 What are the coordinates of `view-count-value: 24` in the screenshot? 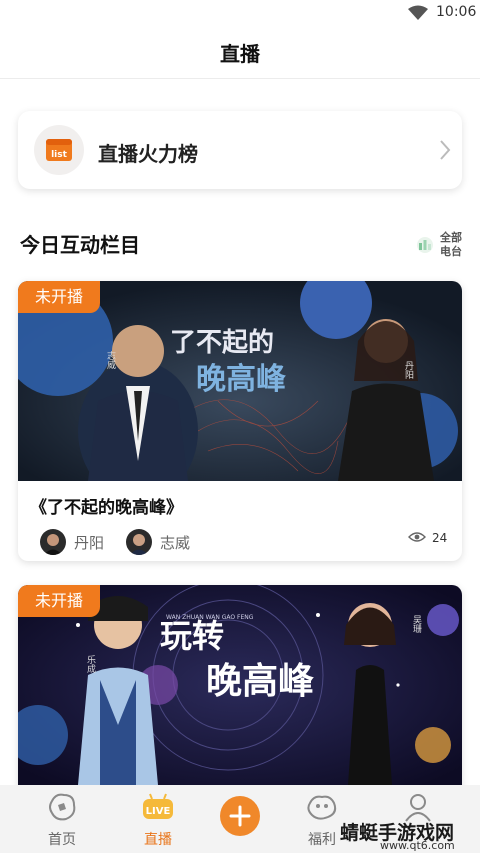 It's located at (440, 538).